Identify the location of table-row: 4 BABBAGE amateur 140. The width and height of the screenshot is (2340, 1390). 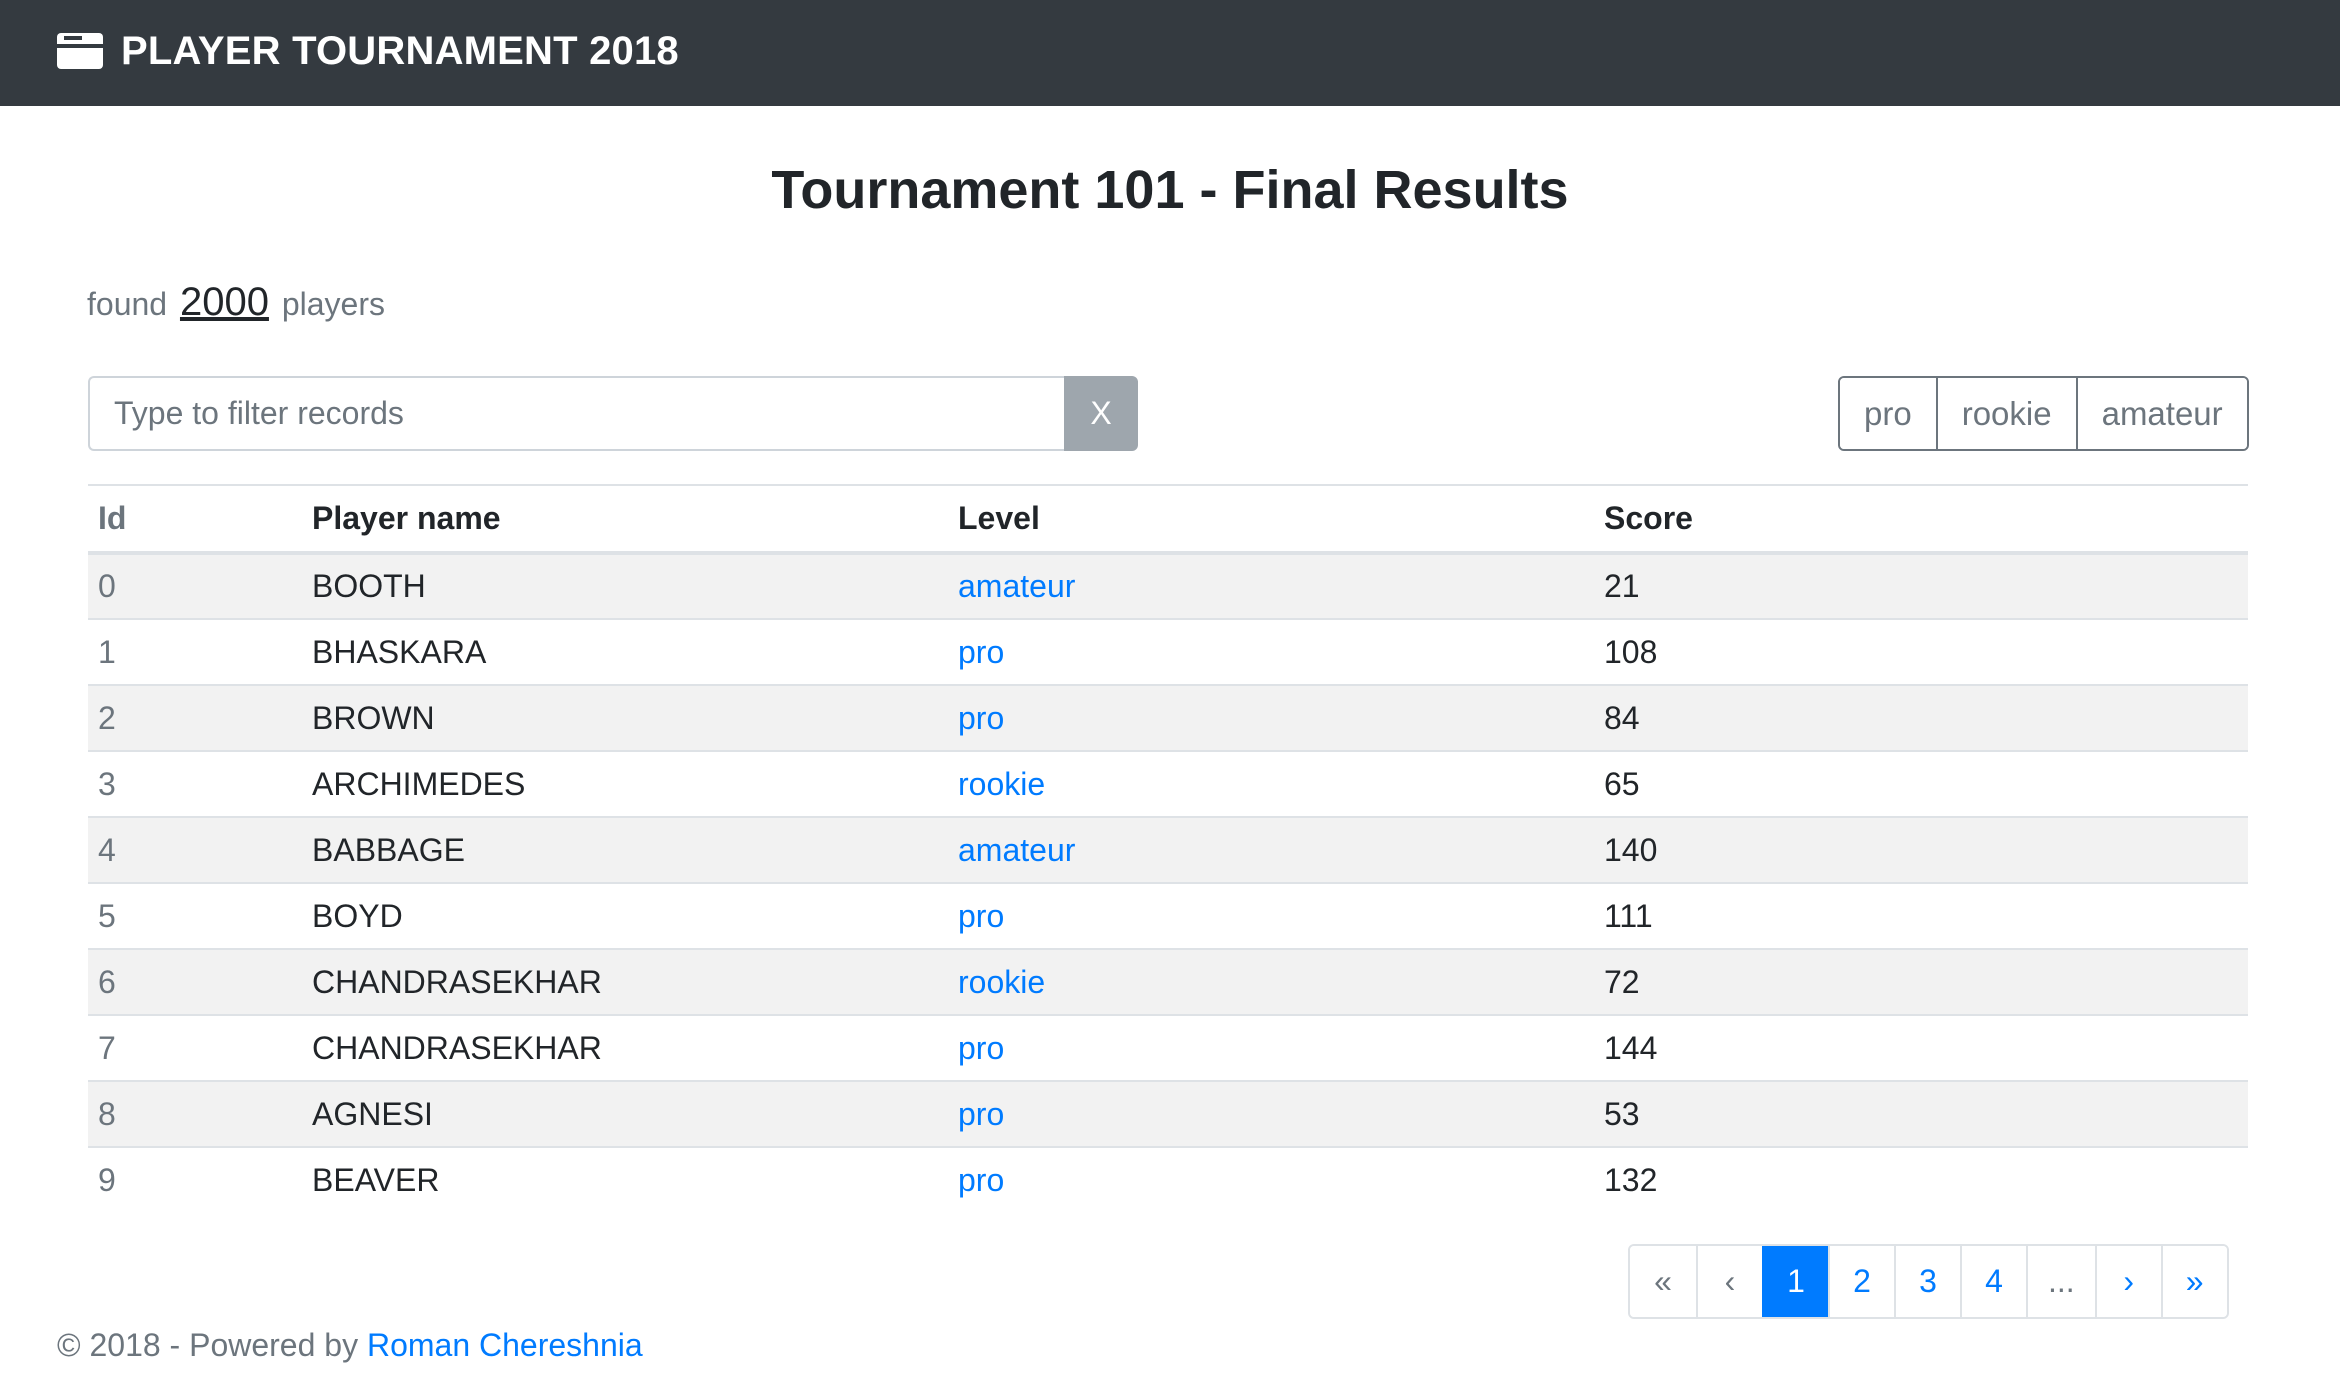
(1168, 850).